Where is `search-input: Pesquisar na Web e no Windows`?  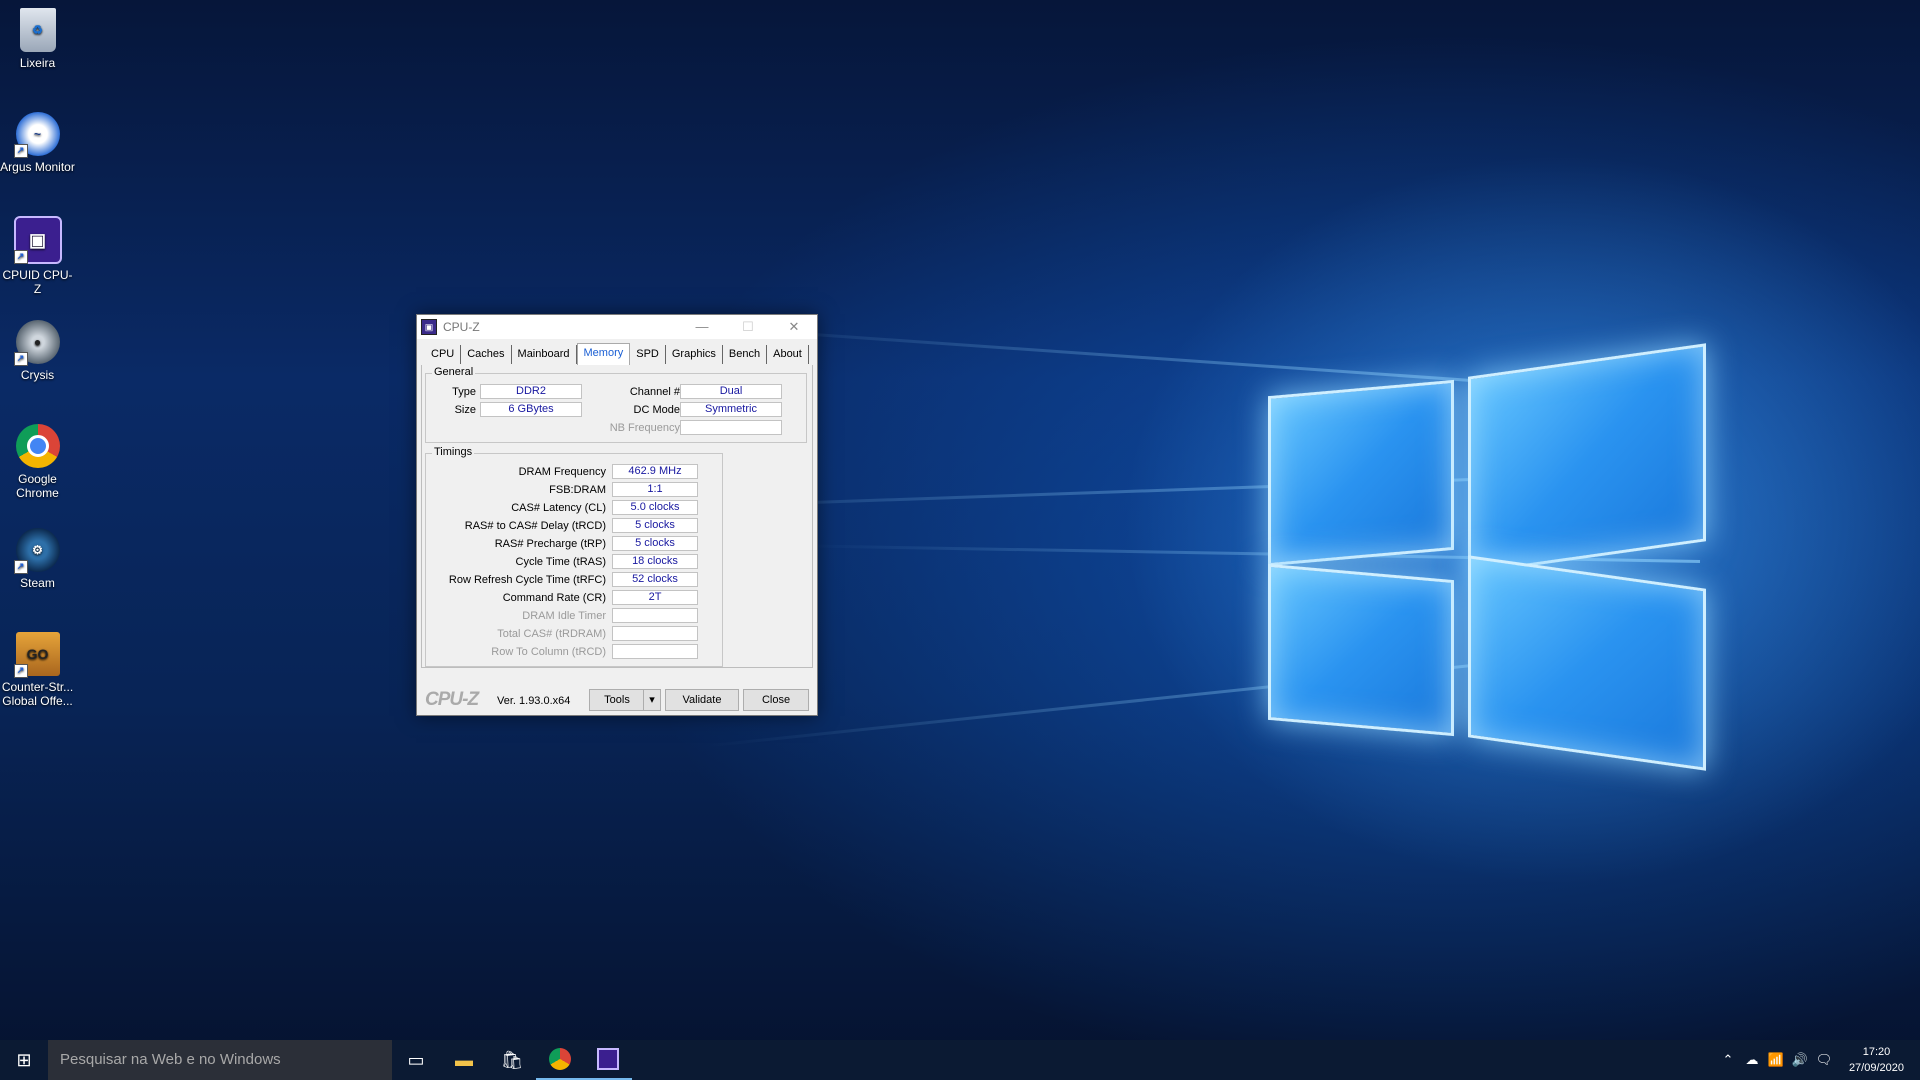
search-input: Pesquisar na Web e no Windows is located at coordinates (220, 1060).